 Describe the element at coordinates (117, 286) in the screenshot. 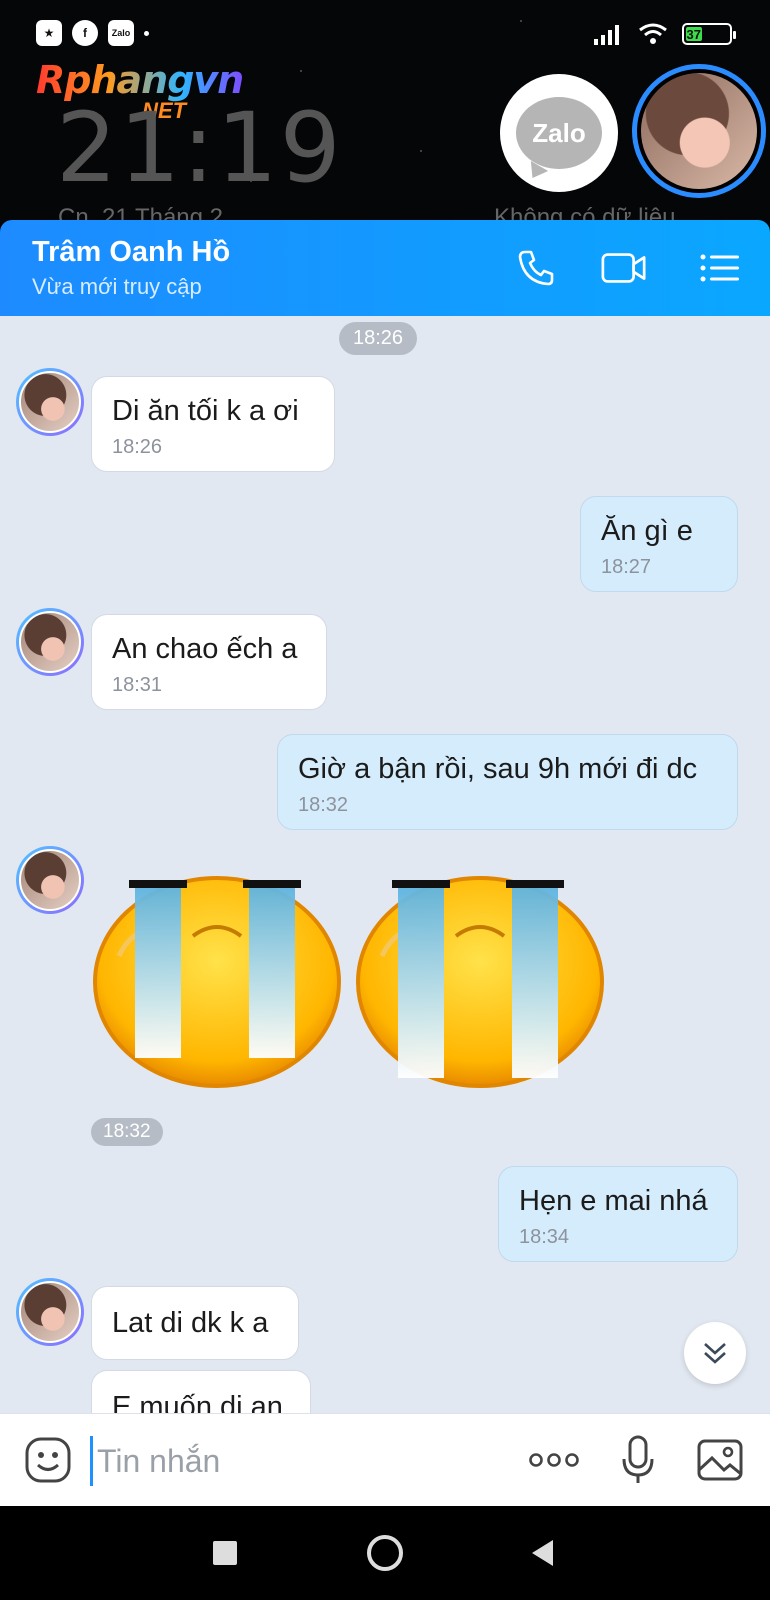

I see `contact-status: Vừa mới truy cập` at that location.